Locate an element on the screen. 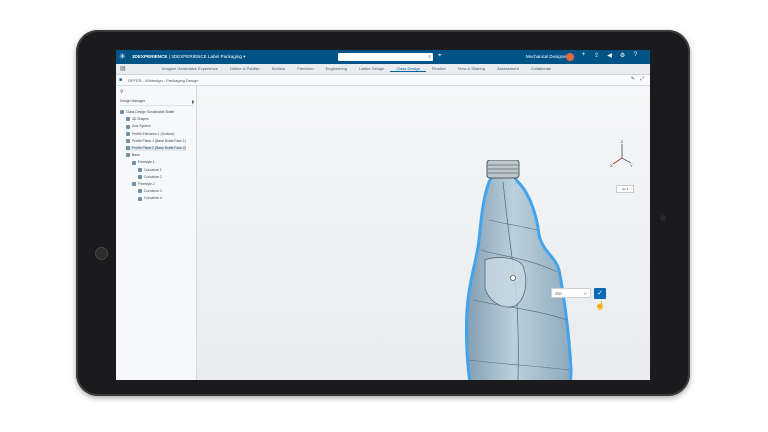 The height and width of the screenshot is (432, 768). bottle-3d-model is located at coordinates (529, 270).